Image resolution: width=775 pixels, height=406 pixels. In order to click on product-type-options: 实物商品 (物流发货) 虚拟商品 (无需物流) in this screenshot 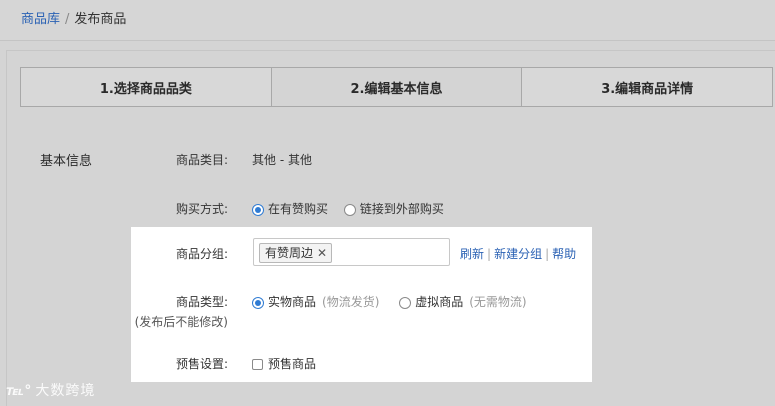, I will do `click(395, 301)`.